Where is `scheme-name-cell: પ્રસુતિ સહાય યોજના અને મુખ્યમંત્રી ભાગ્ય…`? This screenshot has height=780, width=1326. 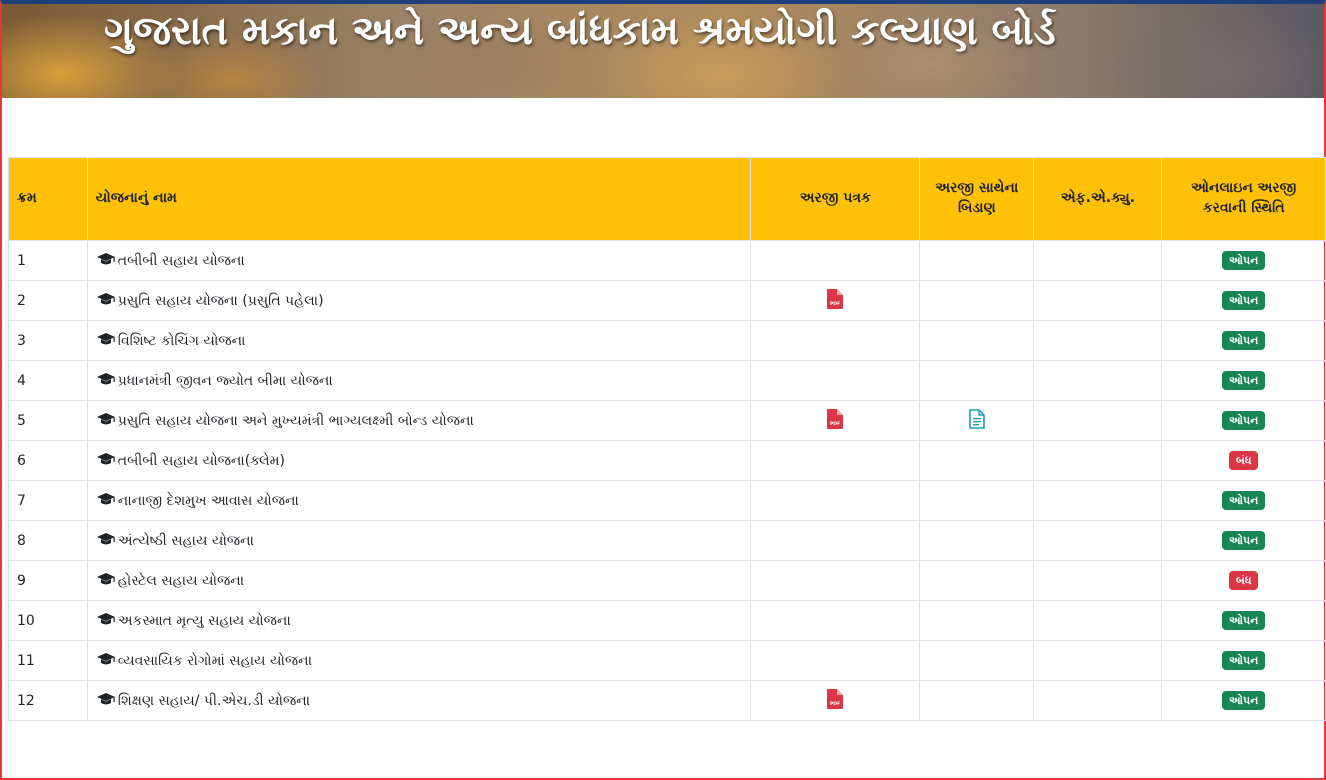
scheme-name-cell: પ્રસુતિ સહાય યોજના અને મુખ્યમંત્રી ભાગ્ય… is located at coordinates (419, 420).